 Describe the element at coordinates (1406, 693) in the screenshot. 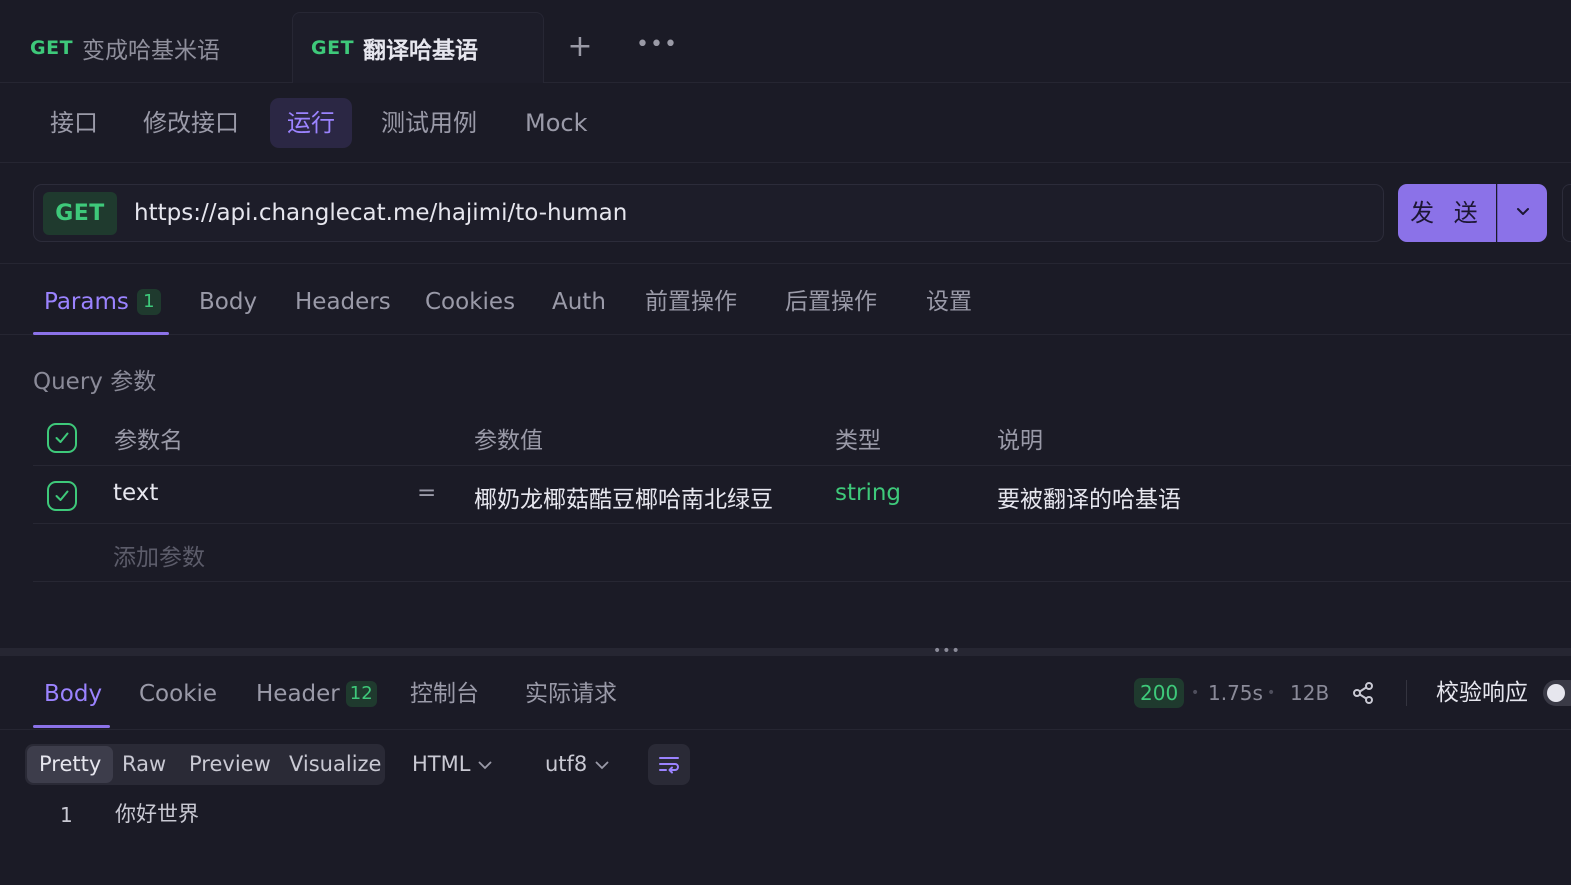

I see `divider` at that location.